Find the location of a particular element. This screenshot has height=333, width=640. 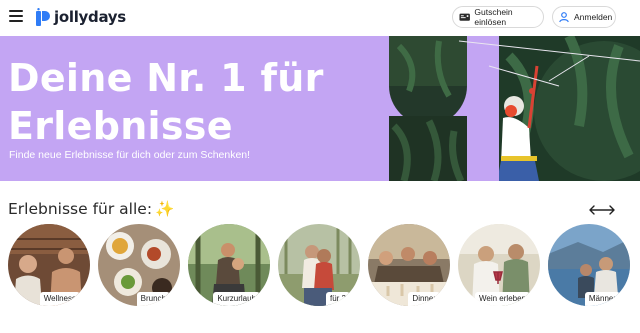

category-label: Wellness is located at coordinates (59, 299).